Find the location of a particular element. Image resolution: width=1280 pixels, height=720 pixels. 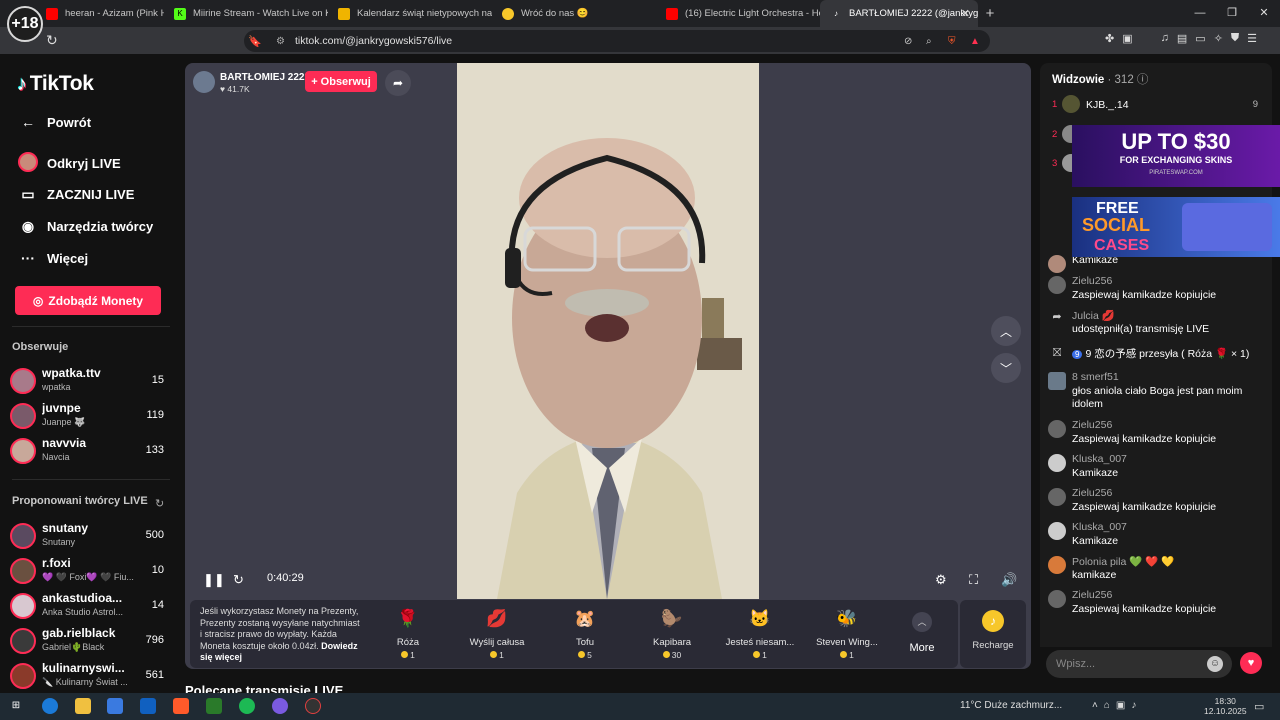

message-user: Polonia pila 💚 ❤️ 💛 is located at coordinates (1123, 561).